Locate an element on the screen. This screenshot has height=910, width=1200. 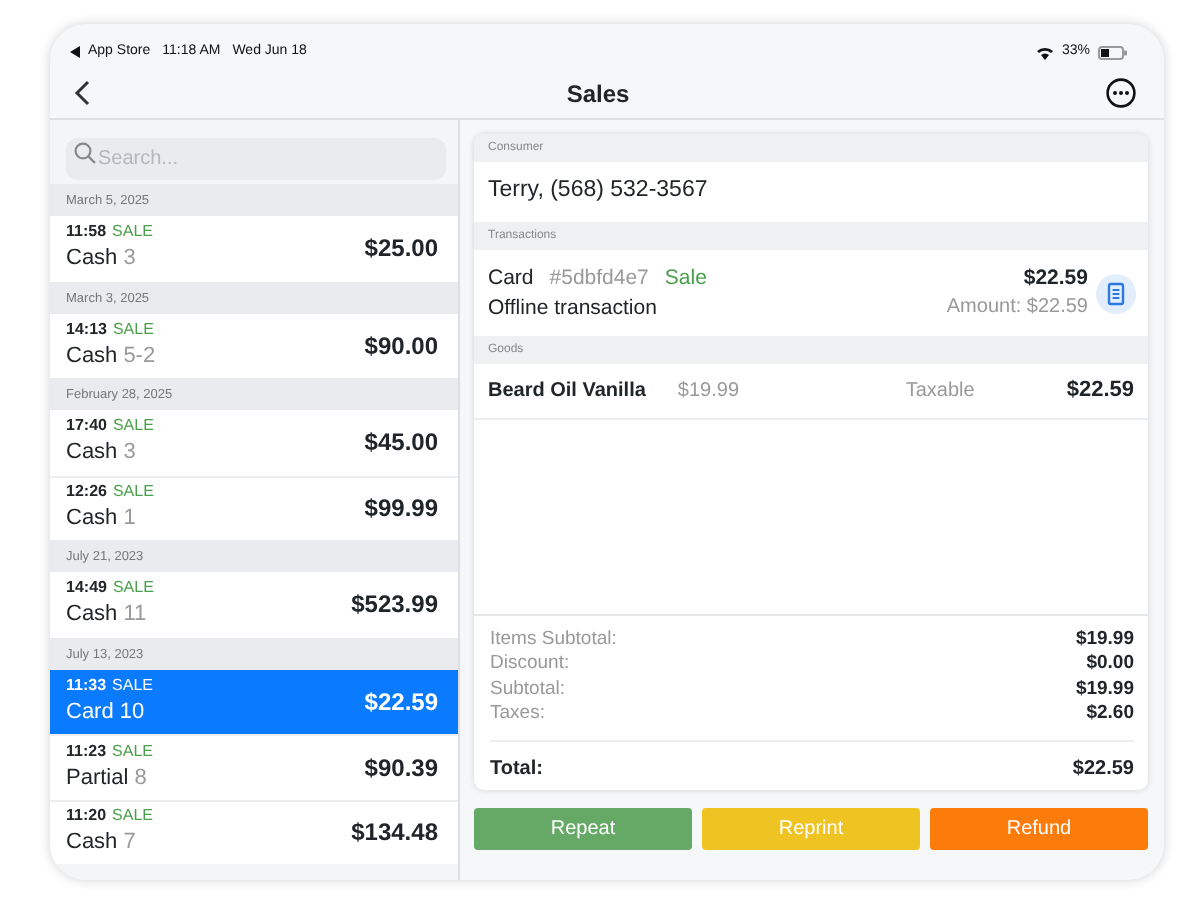
sale-number: 7 is located at coordinates (129, 842).